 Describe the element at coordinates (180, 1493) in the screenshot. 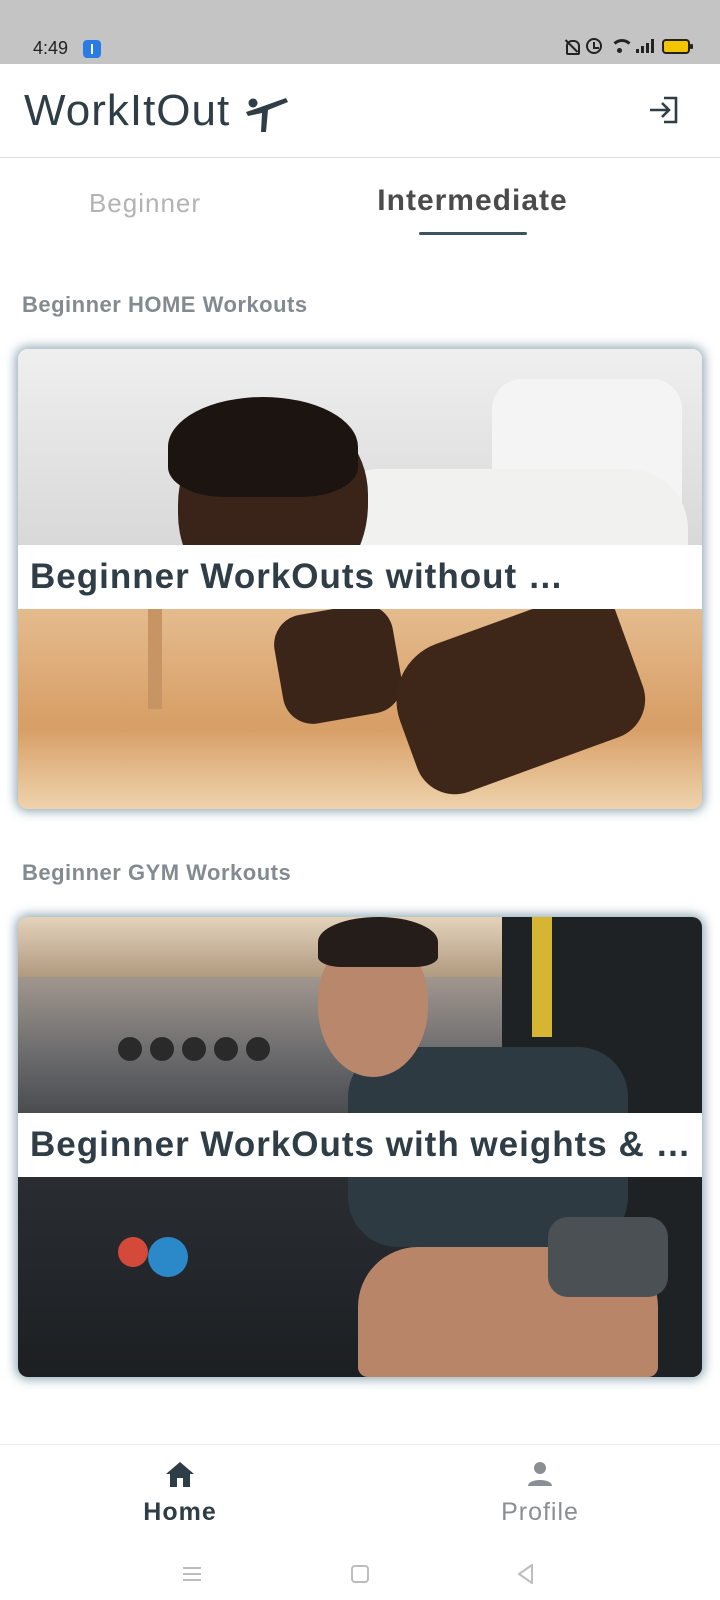

I see `nav-home: Home` at that location.